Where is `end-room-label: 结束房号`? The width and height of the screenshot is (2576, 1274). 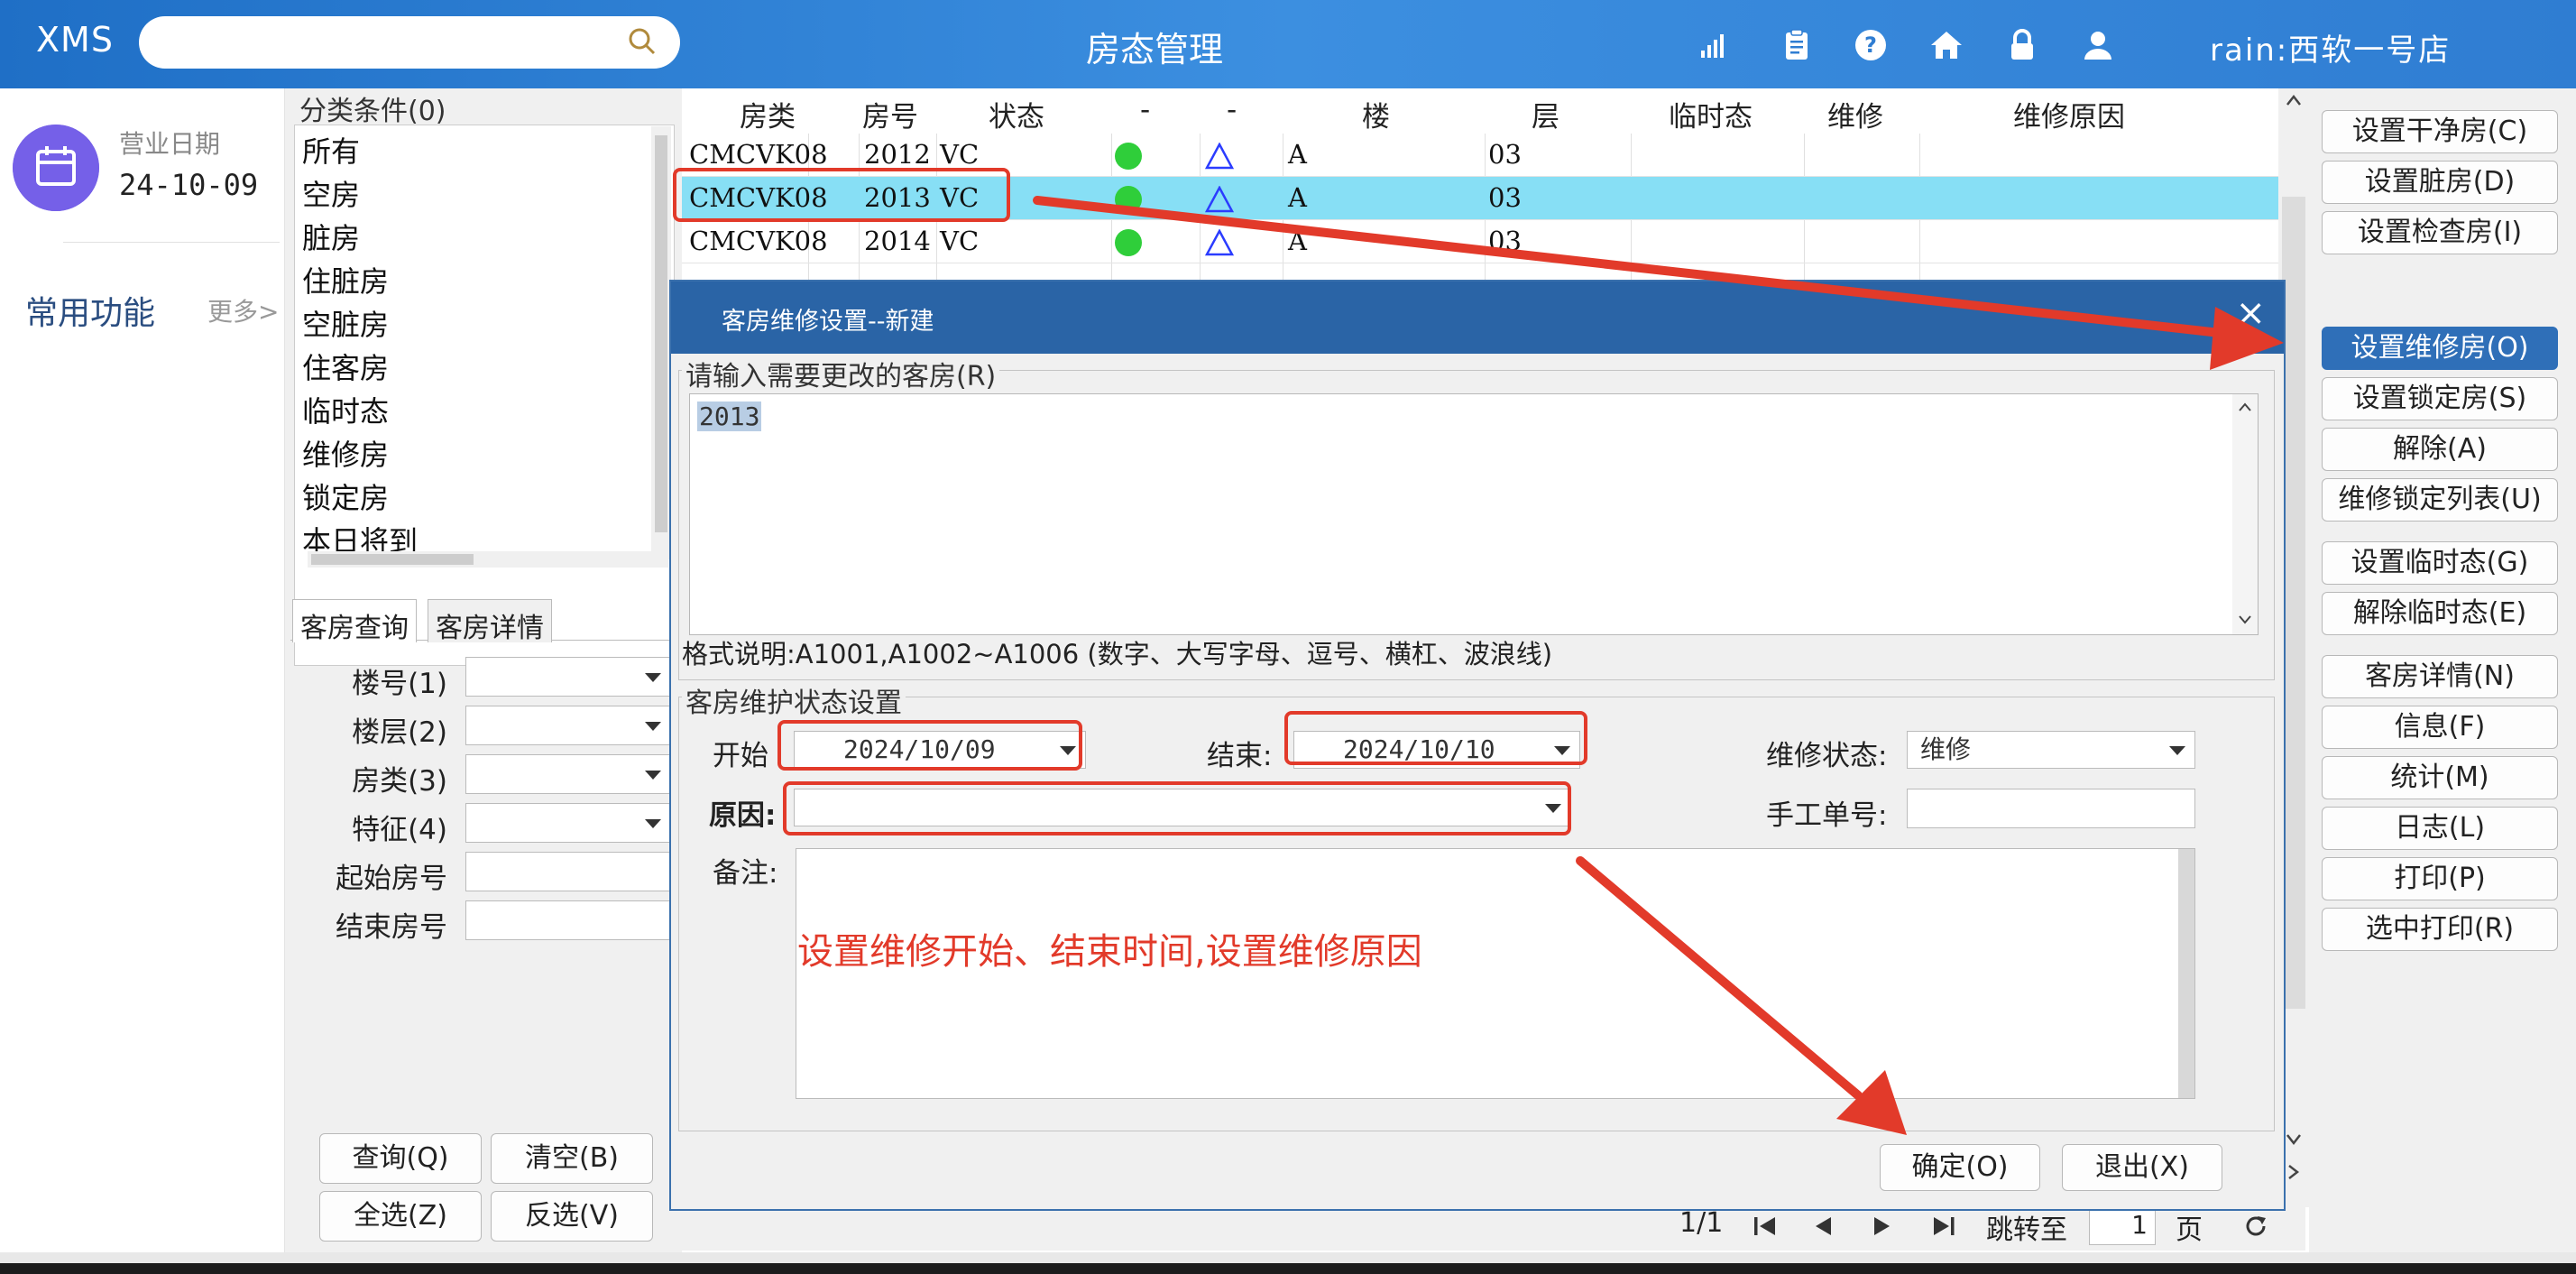
end-room-label: 结束房号 is located at coordinates (392, 927).